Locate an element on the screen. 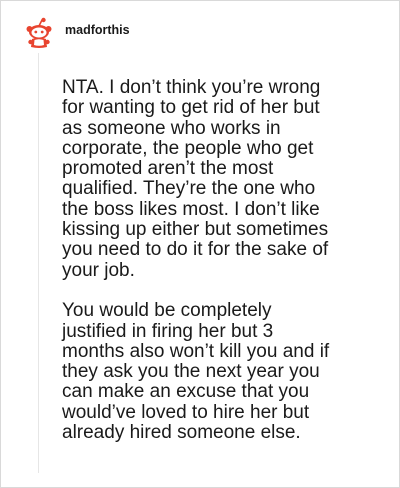 This screenshot has width=400, height=488. reddit-snoo-avatar-icon is located at coordinates (39, 33).